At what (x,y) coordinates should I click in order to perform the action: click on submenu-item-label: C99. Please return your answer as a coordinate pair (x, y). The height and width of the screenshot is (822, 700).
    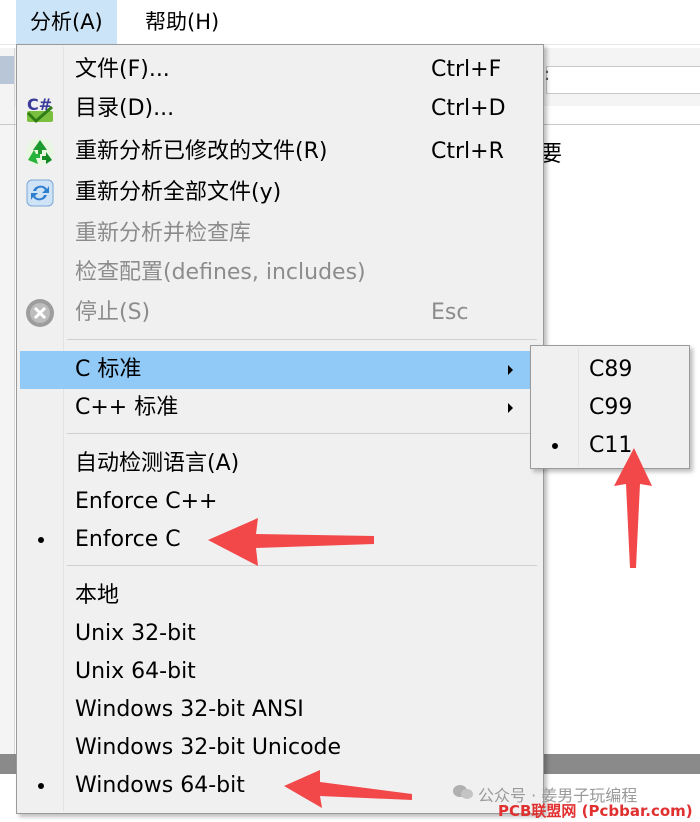
    Looking at the image, I should click on (611, 407).